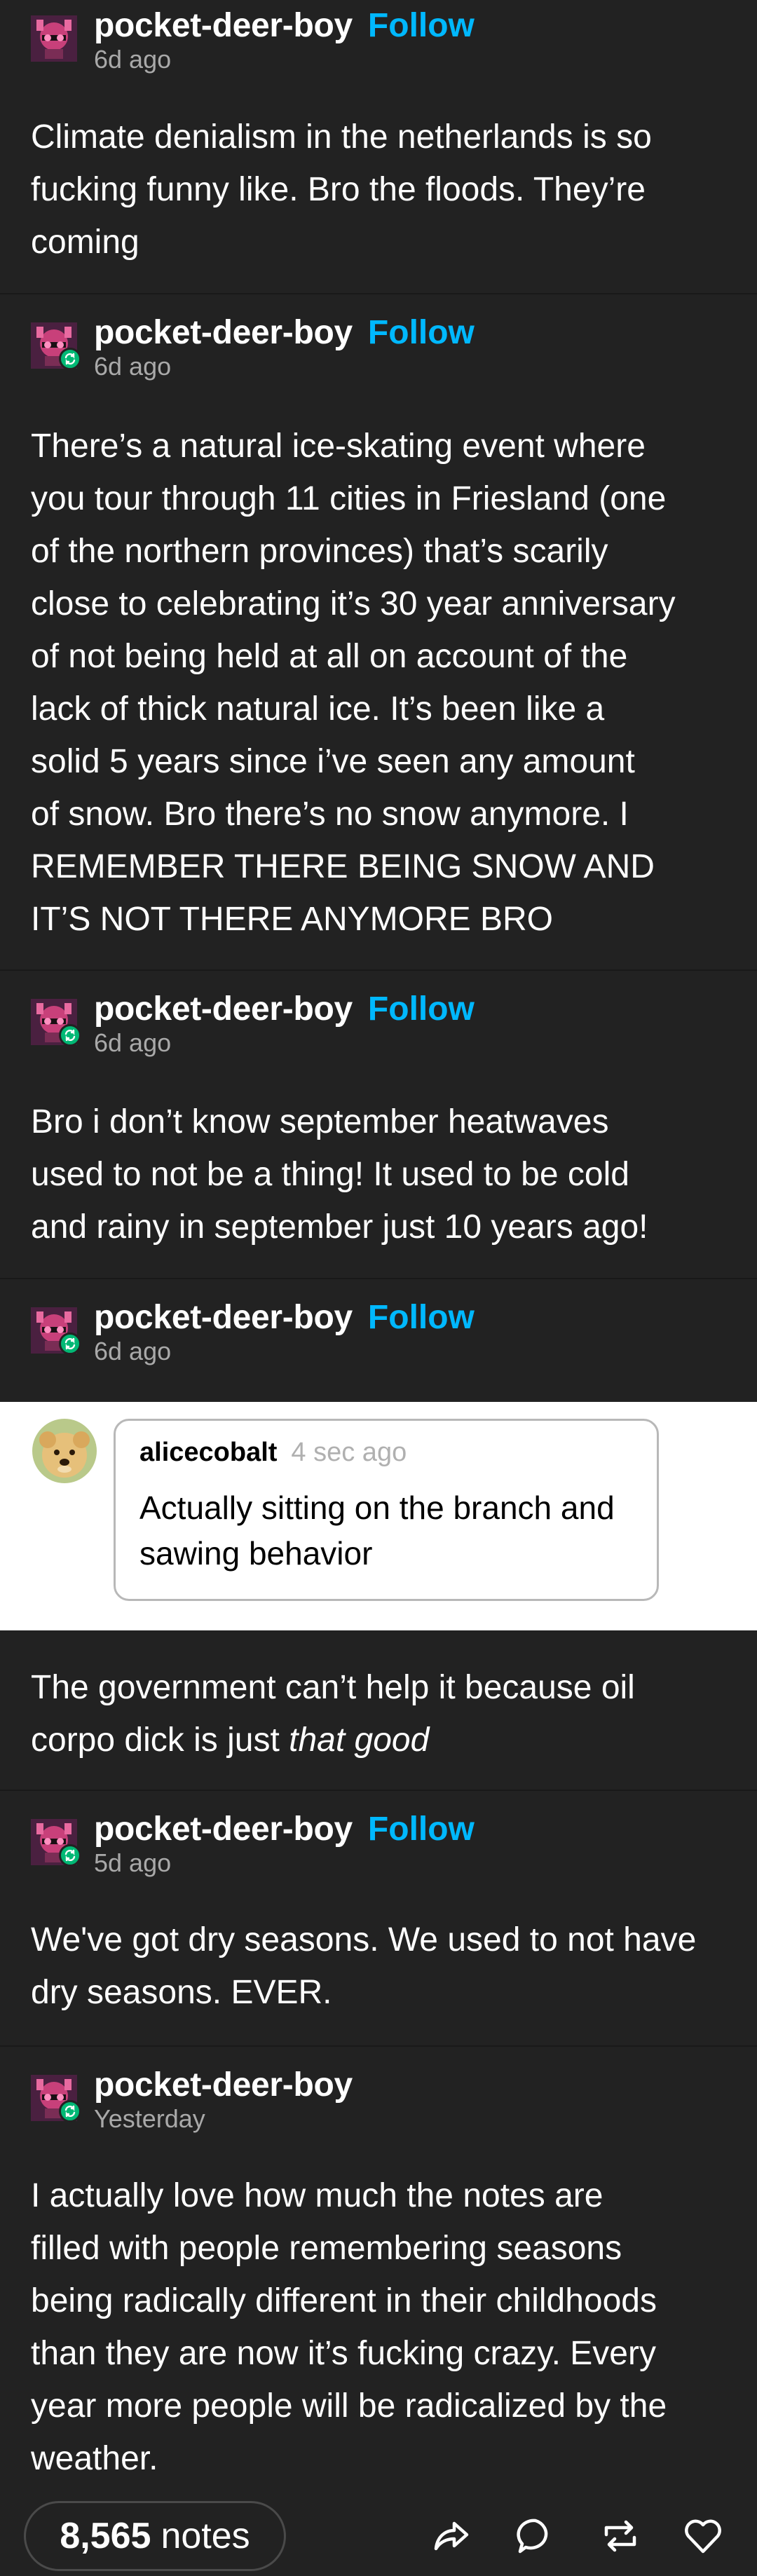 This screenshot has height=2576, width=757. Describe the element at coordinates (85, 243) in the screenshot. I see `text-line: coming` at that location.